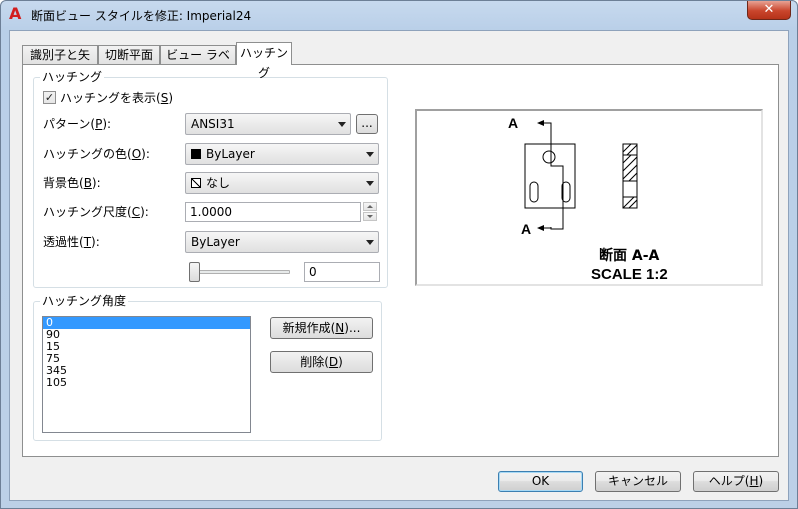  Describe the element at coordinates (629, 255) in the screenshot. I see `section-caption-title: 断面 A-A` at that location.